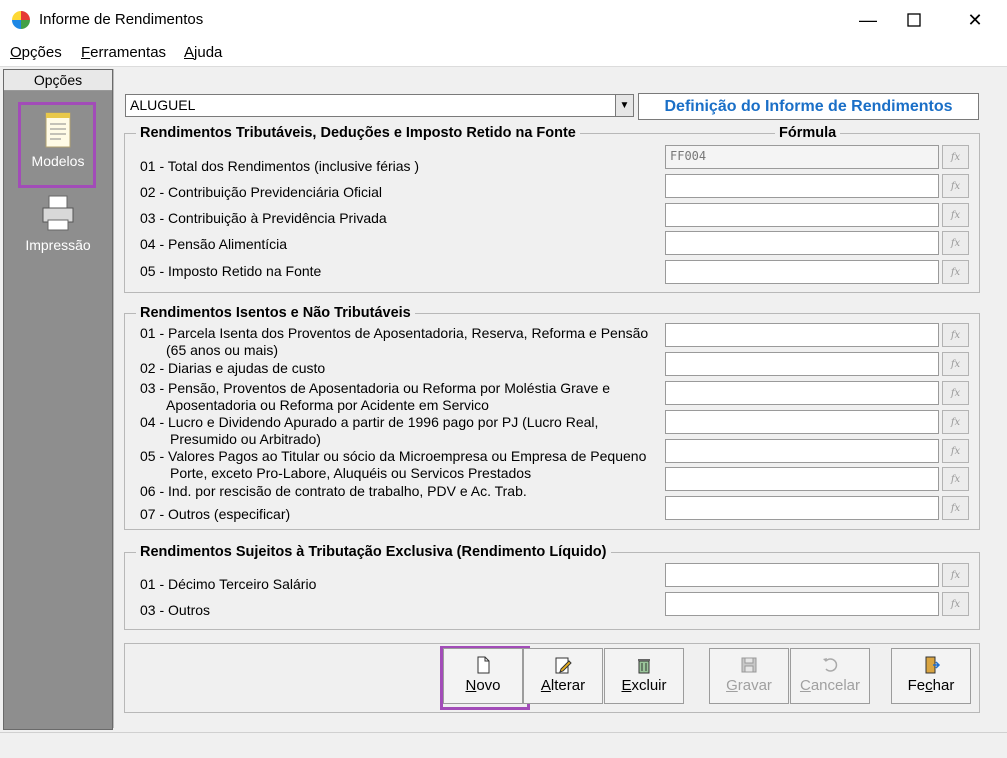 The width and height of the screenshot is (1007, 758). I want to click on window-title: Informe de Rendimentos, so click(121, 19).